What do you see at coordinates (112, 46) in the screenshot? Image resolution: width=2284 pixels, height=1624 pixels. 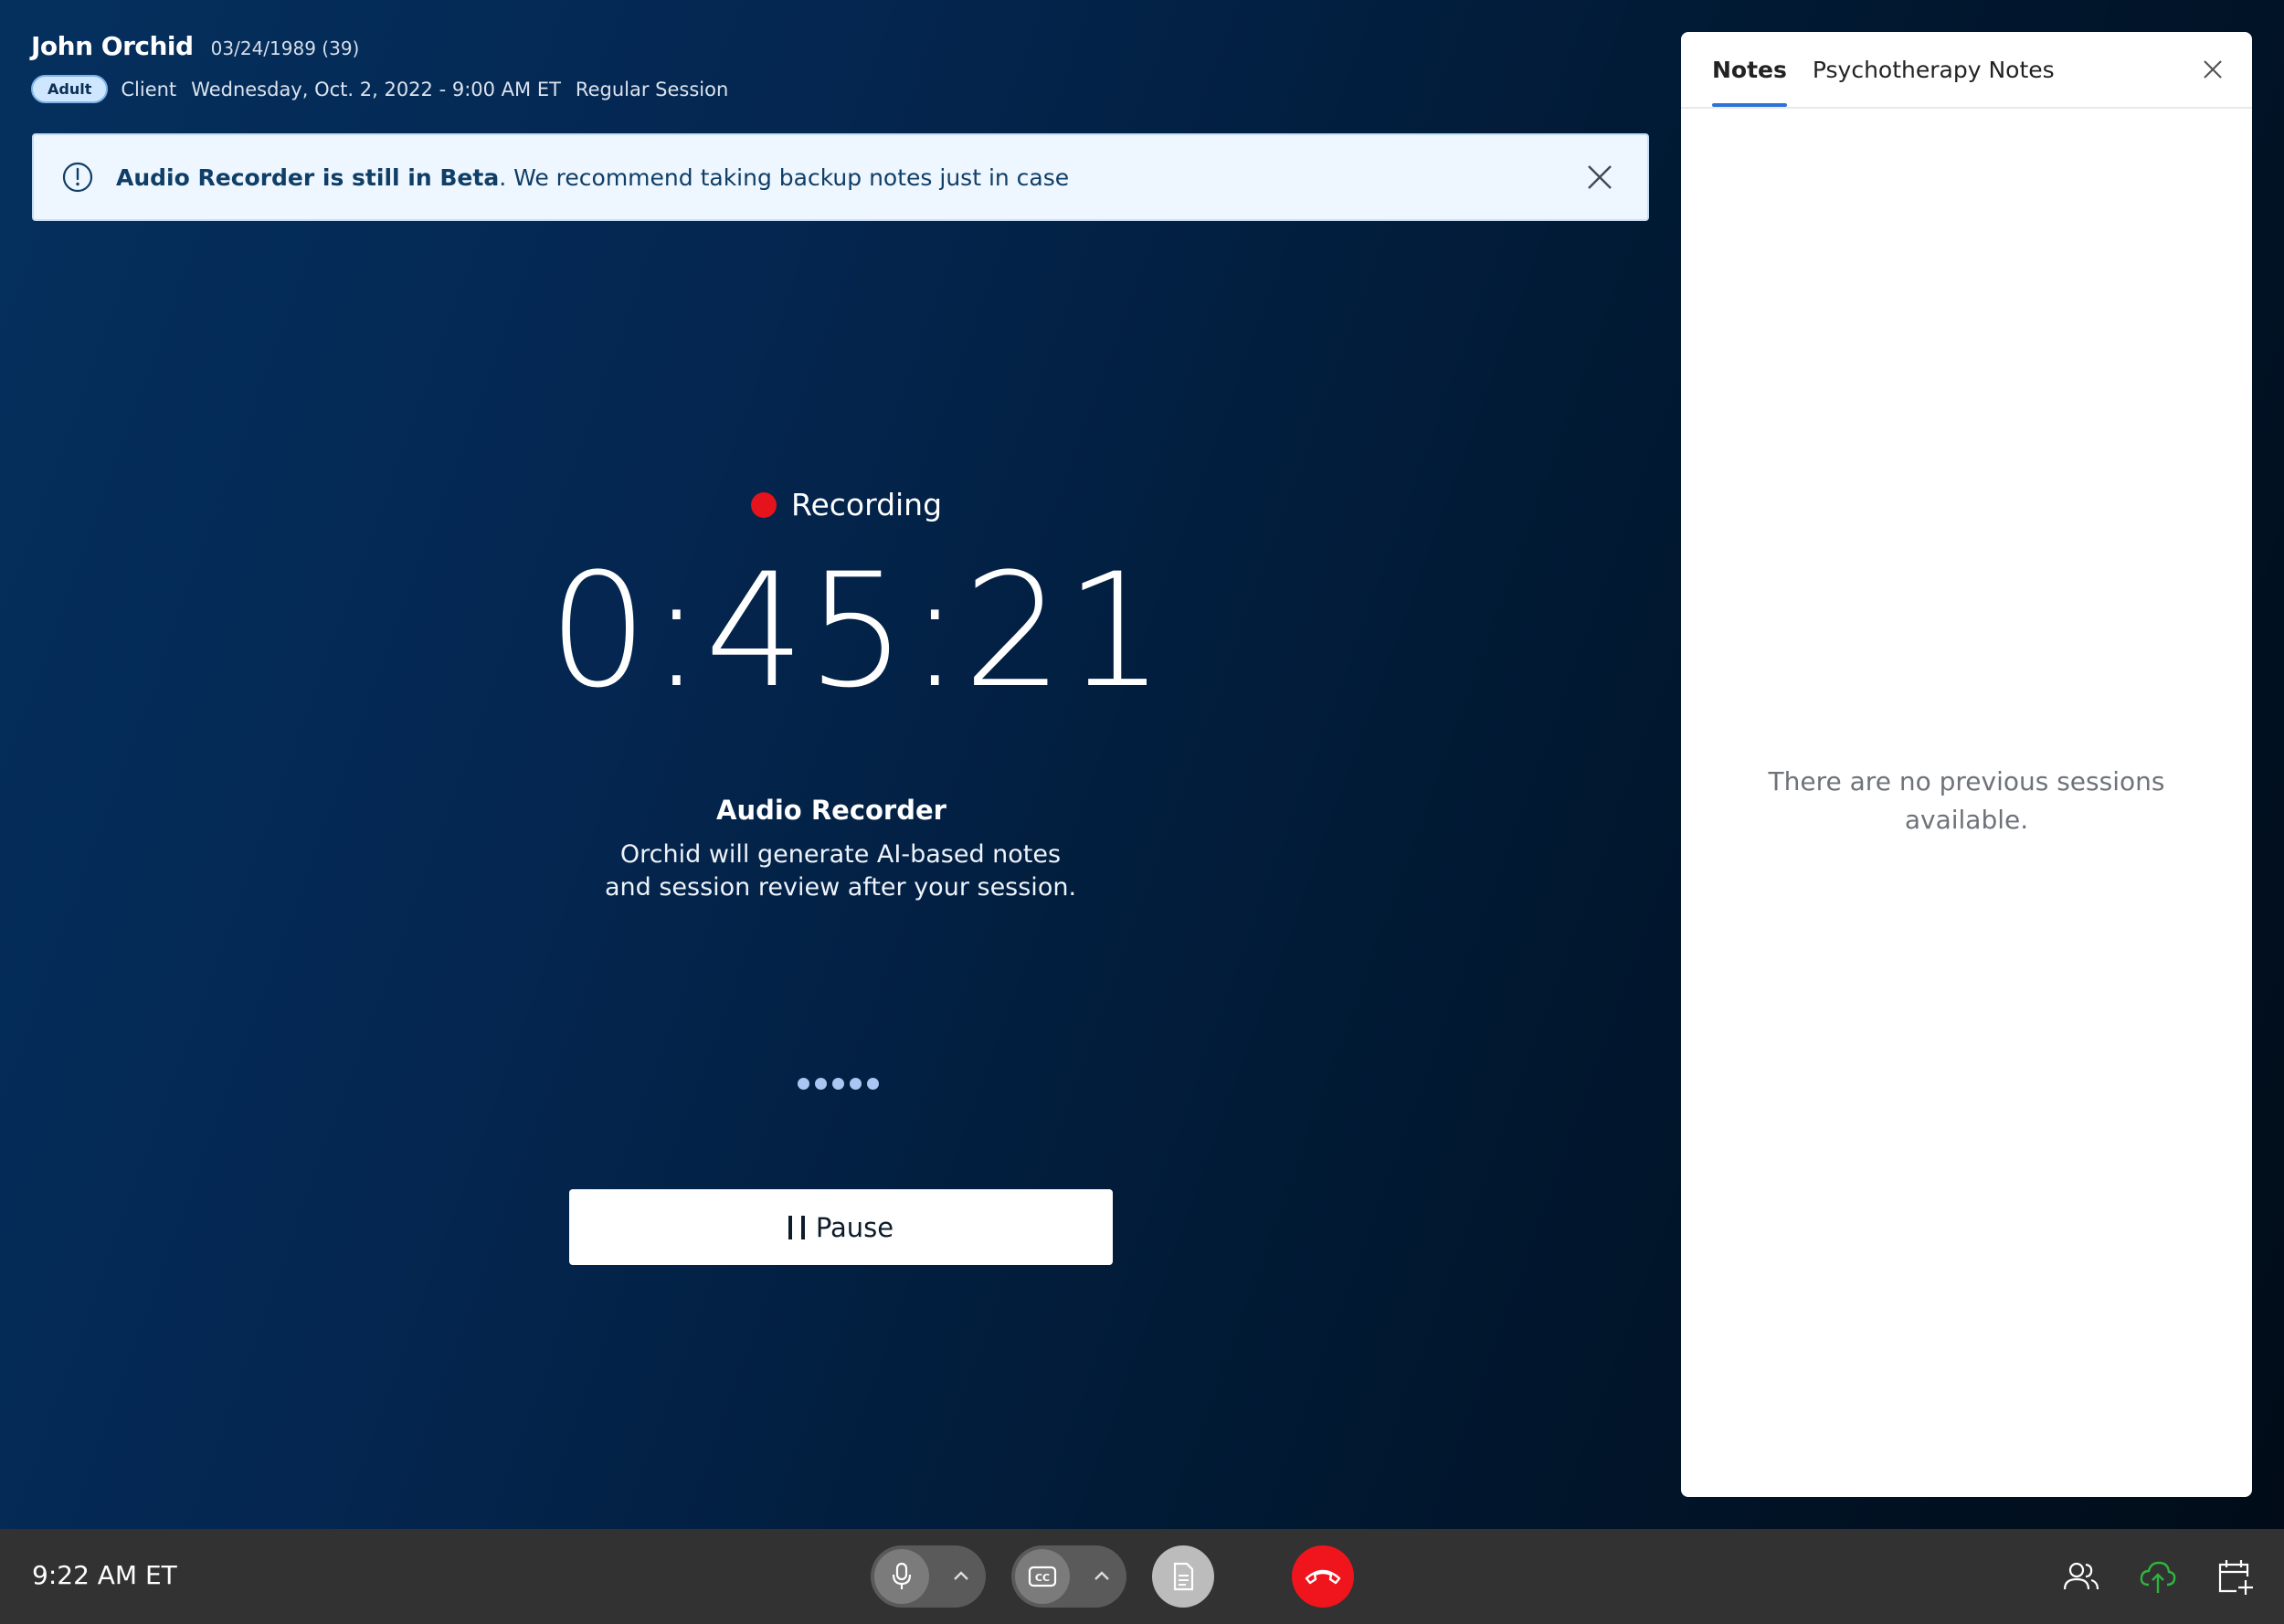 I see `client-name: John Orchid` at bounding box center [112, 46].